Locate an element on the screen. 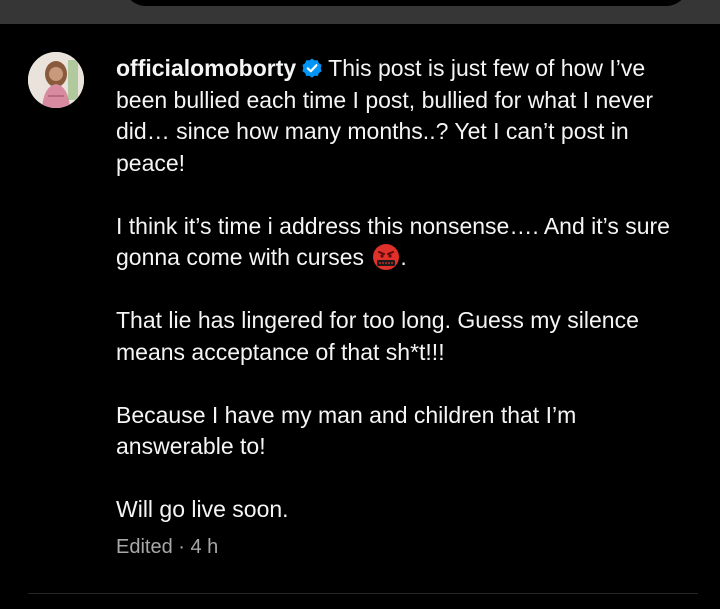 The width and height of the screenshot is (720, 609). username-link: officialomoborty is located at coordinates (206, 68).